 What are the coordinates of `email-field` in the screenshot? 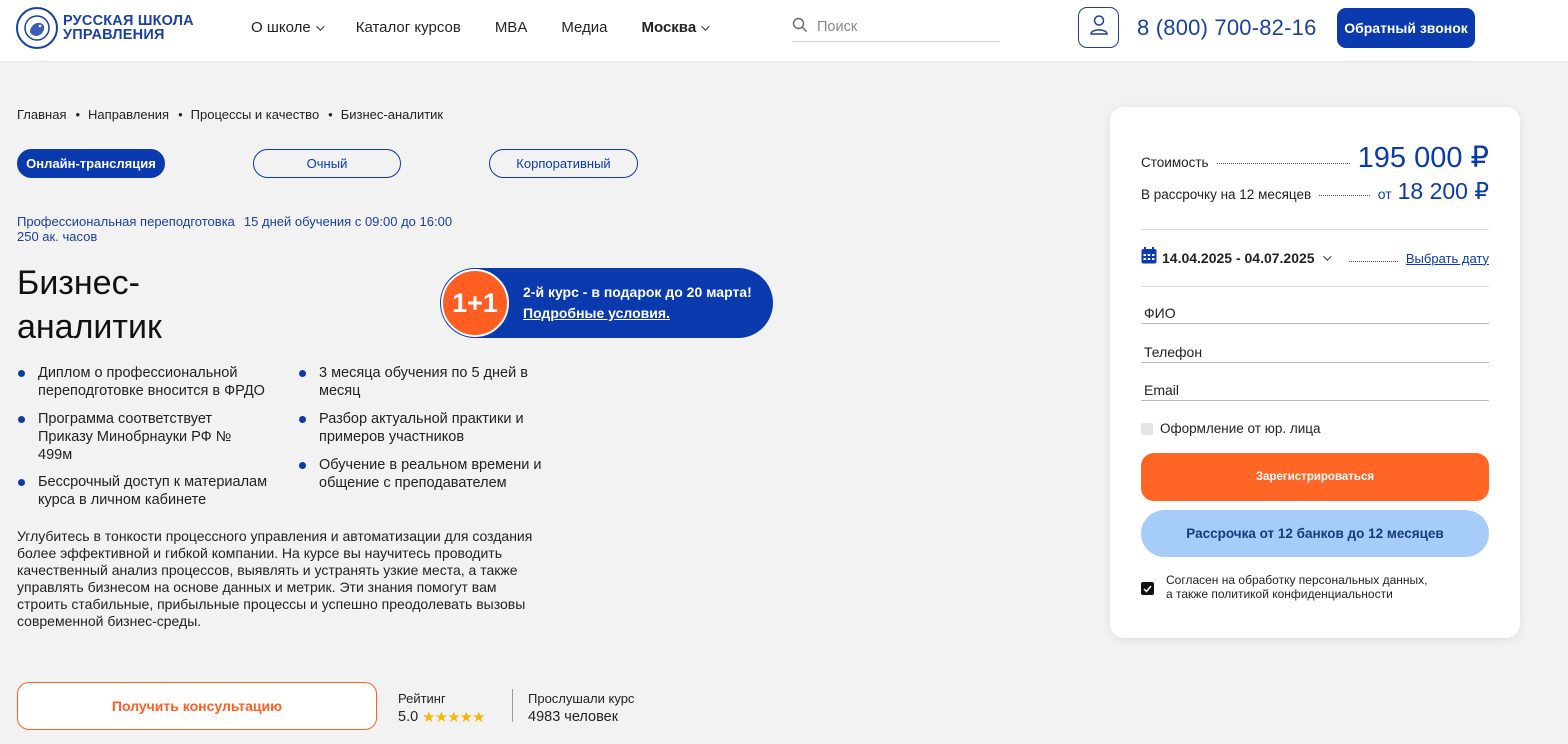 It's located at (1315, 390).